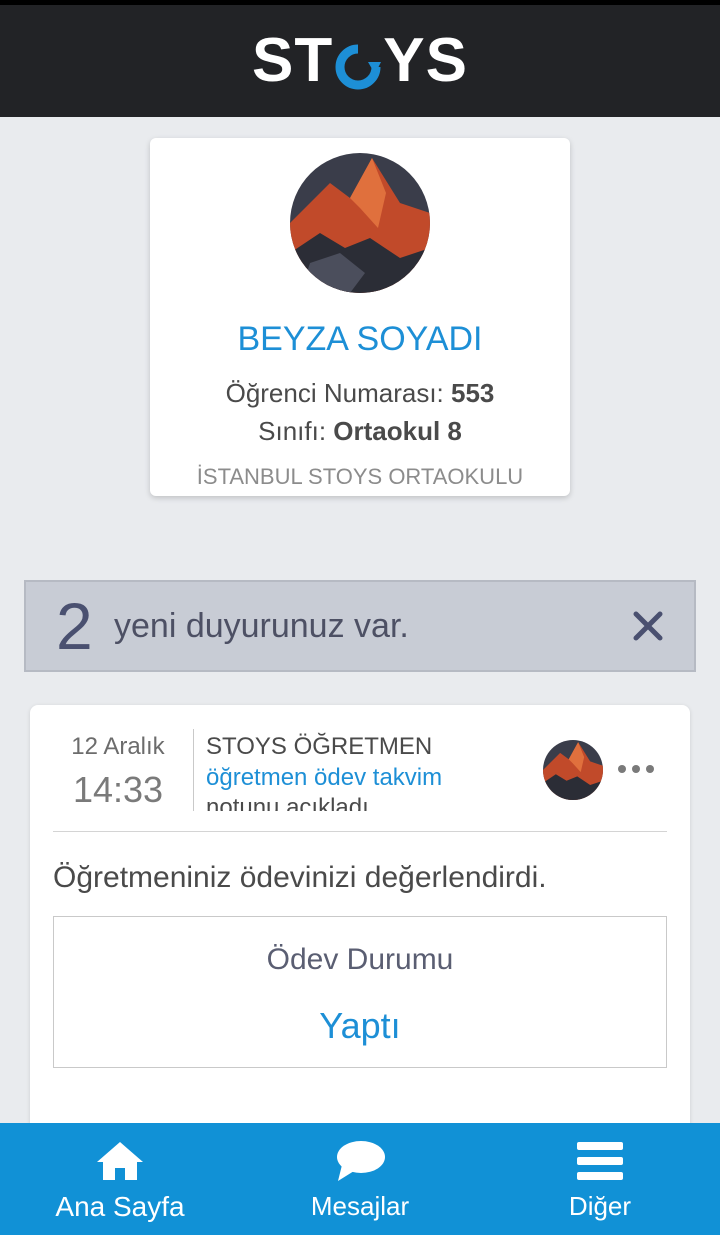  I want to click on home-icon, so click(120, 1161).